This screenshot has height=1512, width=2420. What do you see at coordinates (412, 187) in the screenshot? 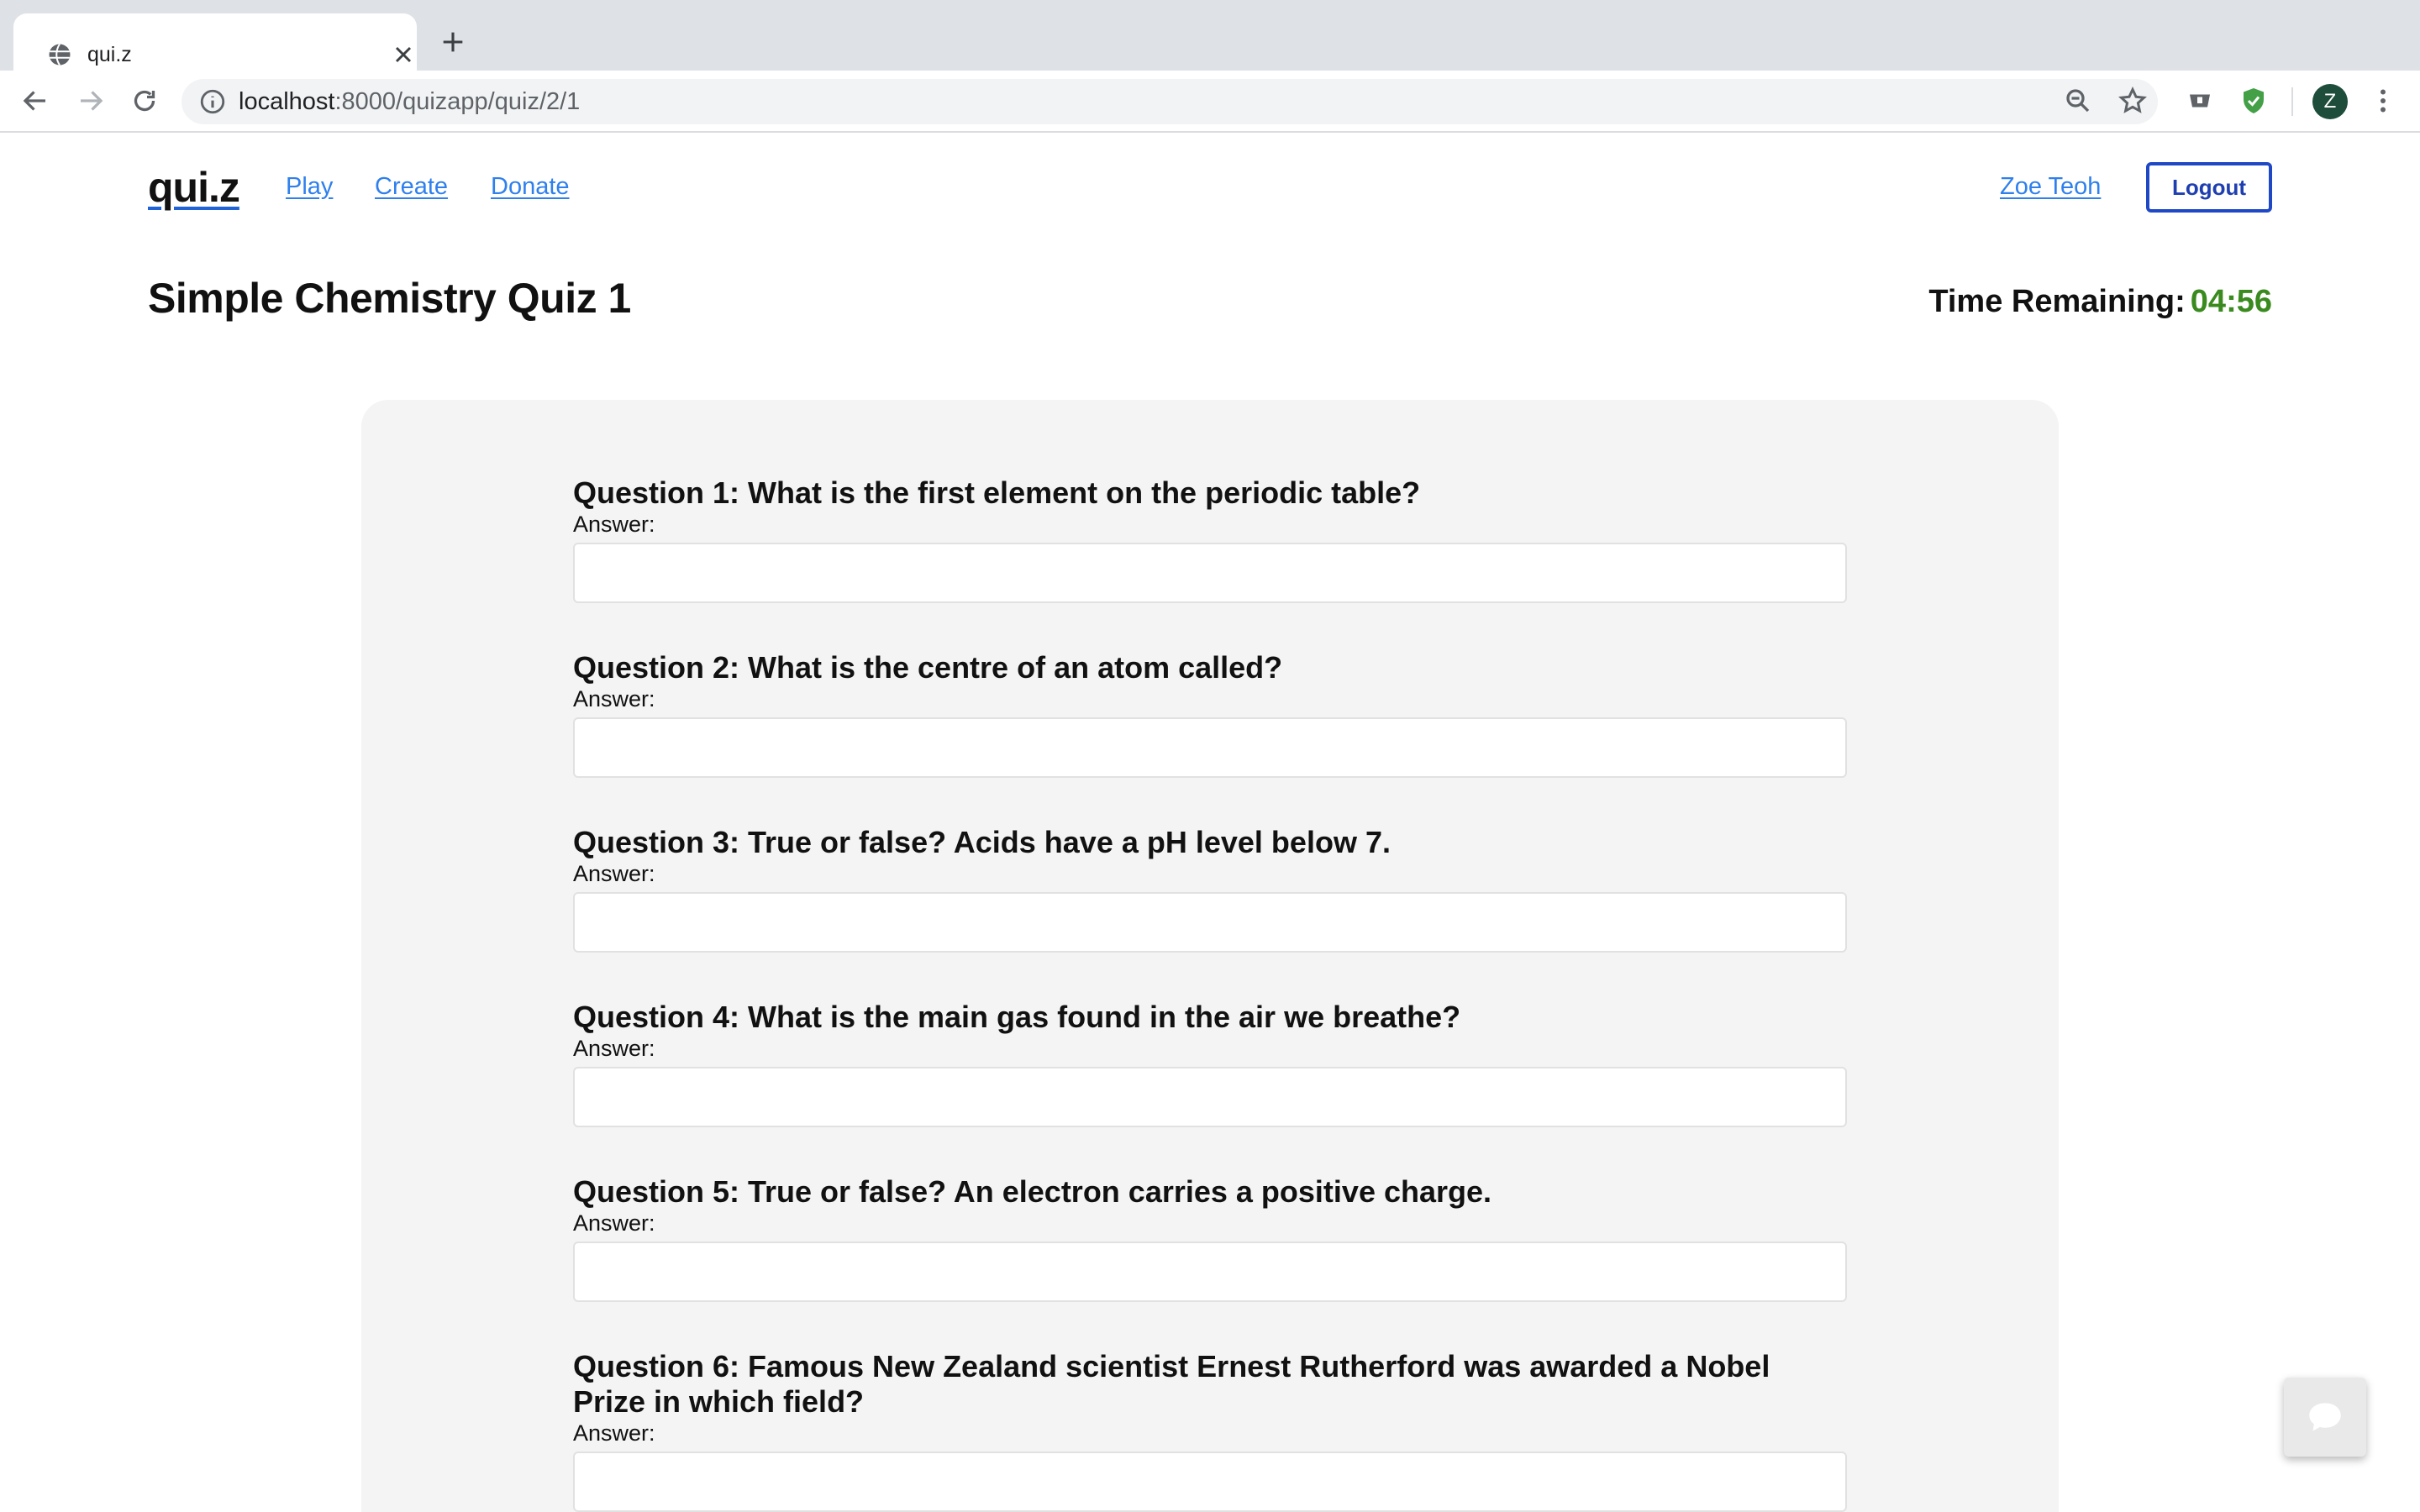
I see `nav-link-create: Create` at bounding box center [412, 187].